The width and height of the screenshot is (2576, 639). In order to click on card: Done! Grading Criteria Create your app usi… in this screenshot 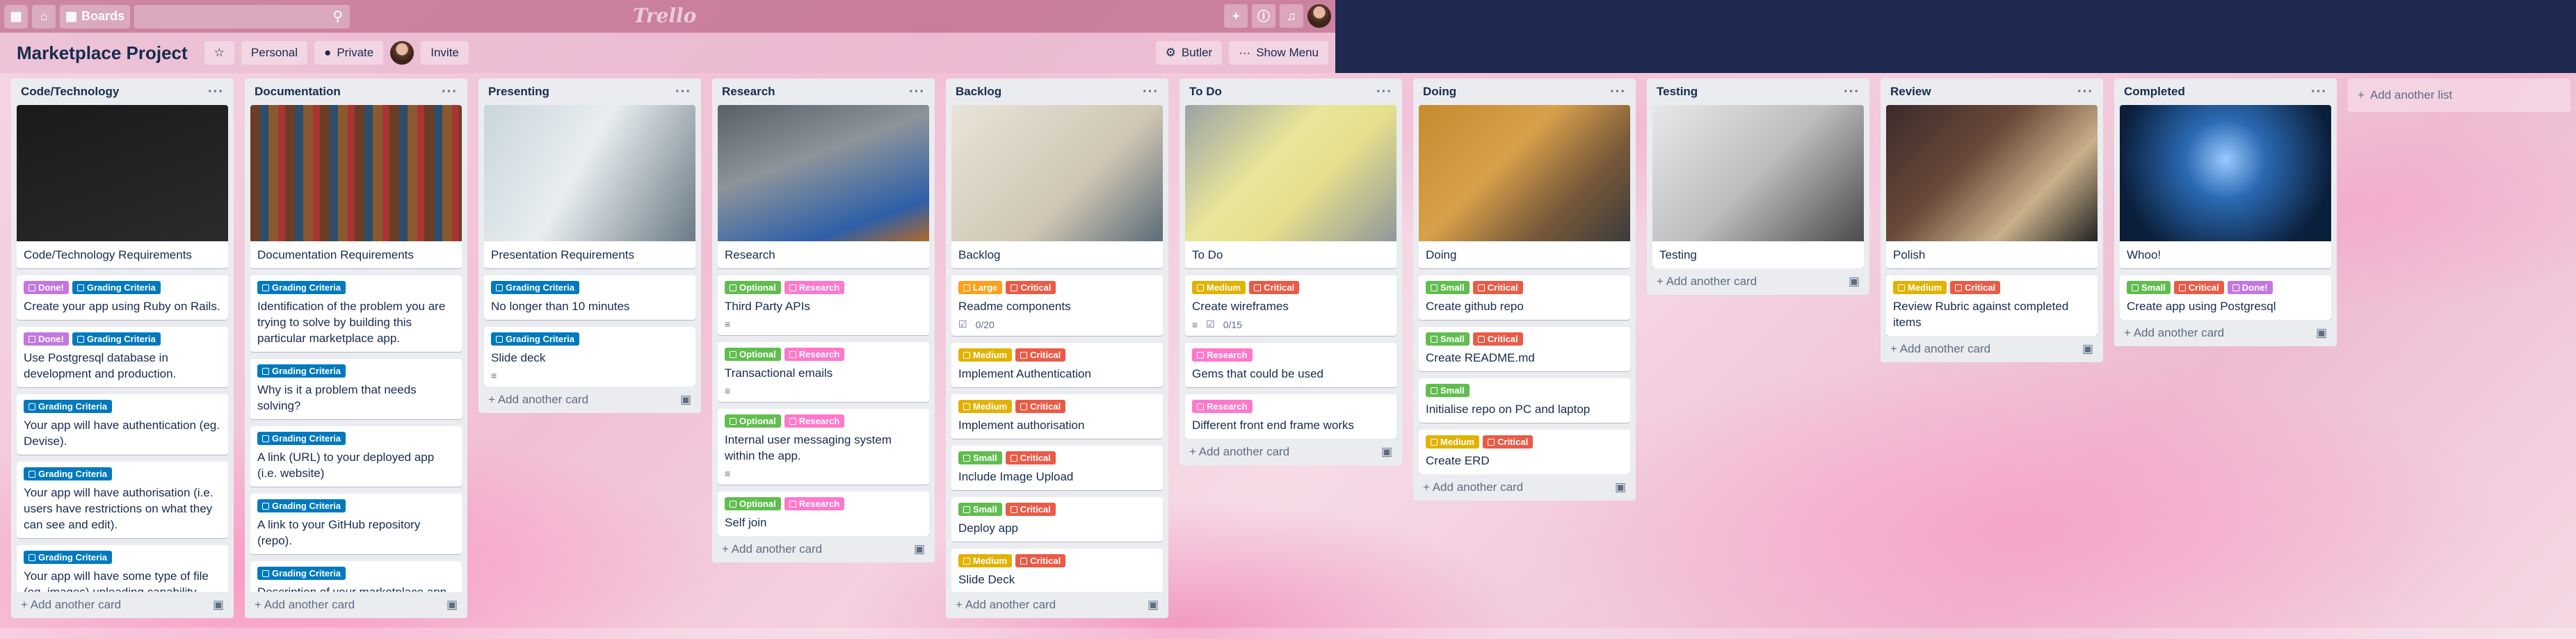, I will do `click(122, 298)`.